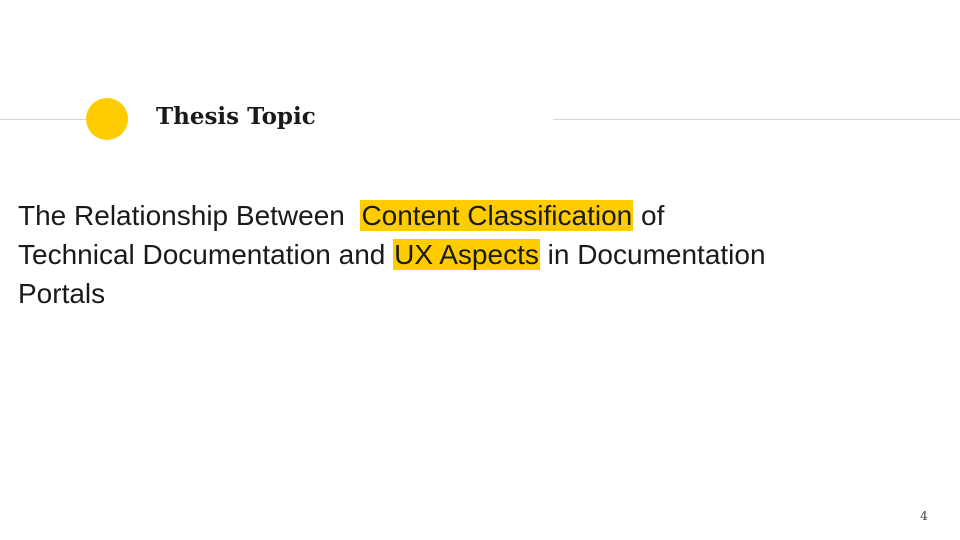 The width and height of the screenshot is (960, 540). Describe the element at coordinates (466, 254) in the screenshot. I see `highlight-ux-aspects: UX Aspects` at that location.